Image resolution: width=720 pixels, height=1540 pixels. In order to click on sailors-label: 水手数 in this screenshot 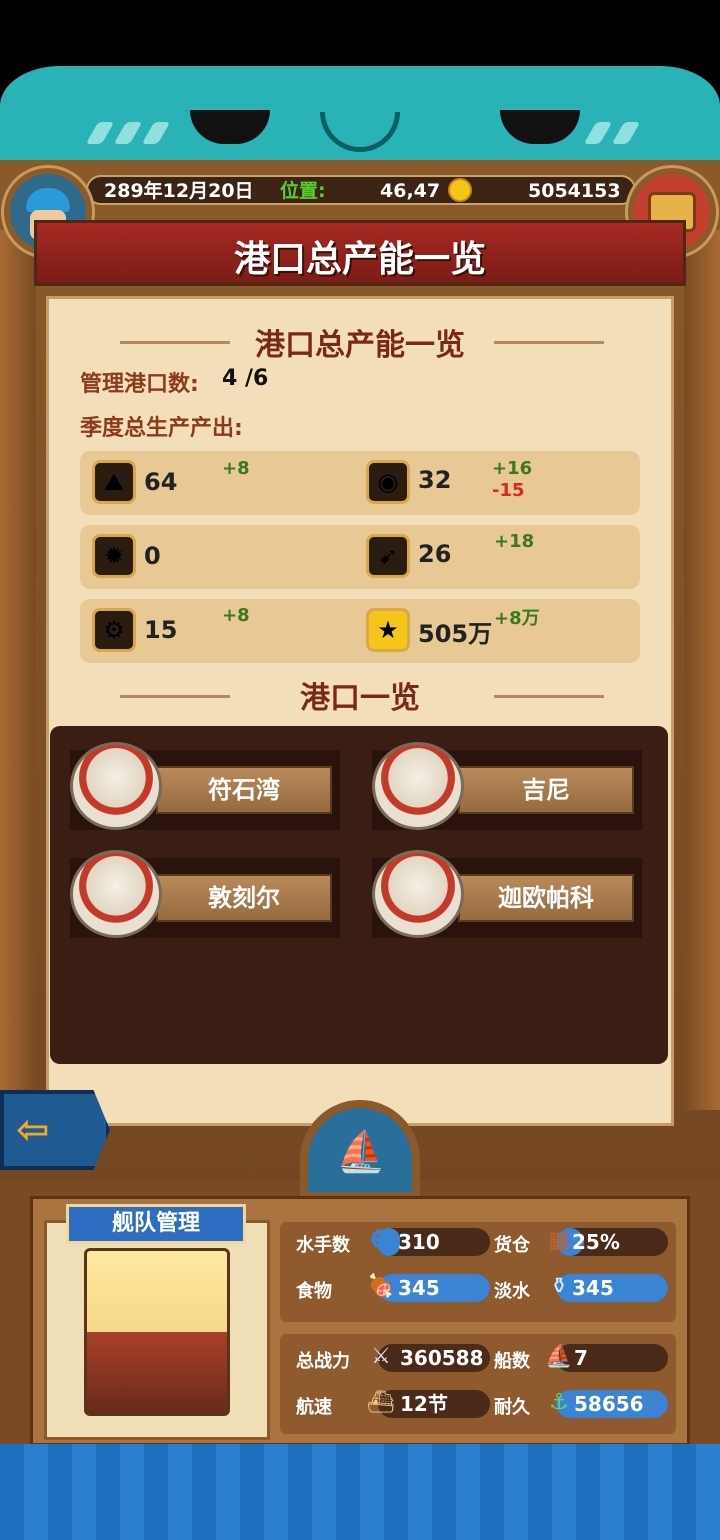, I will do `click(323, 1245)`.